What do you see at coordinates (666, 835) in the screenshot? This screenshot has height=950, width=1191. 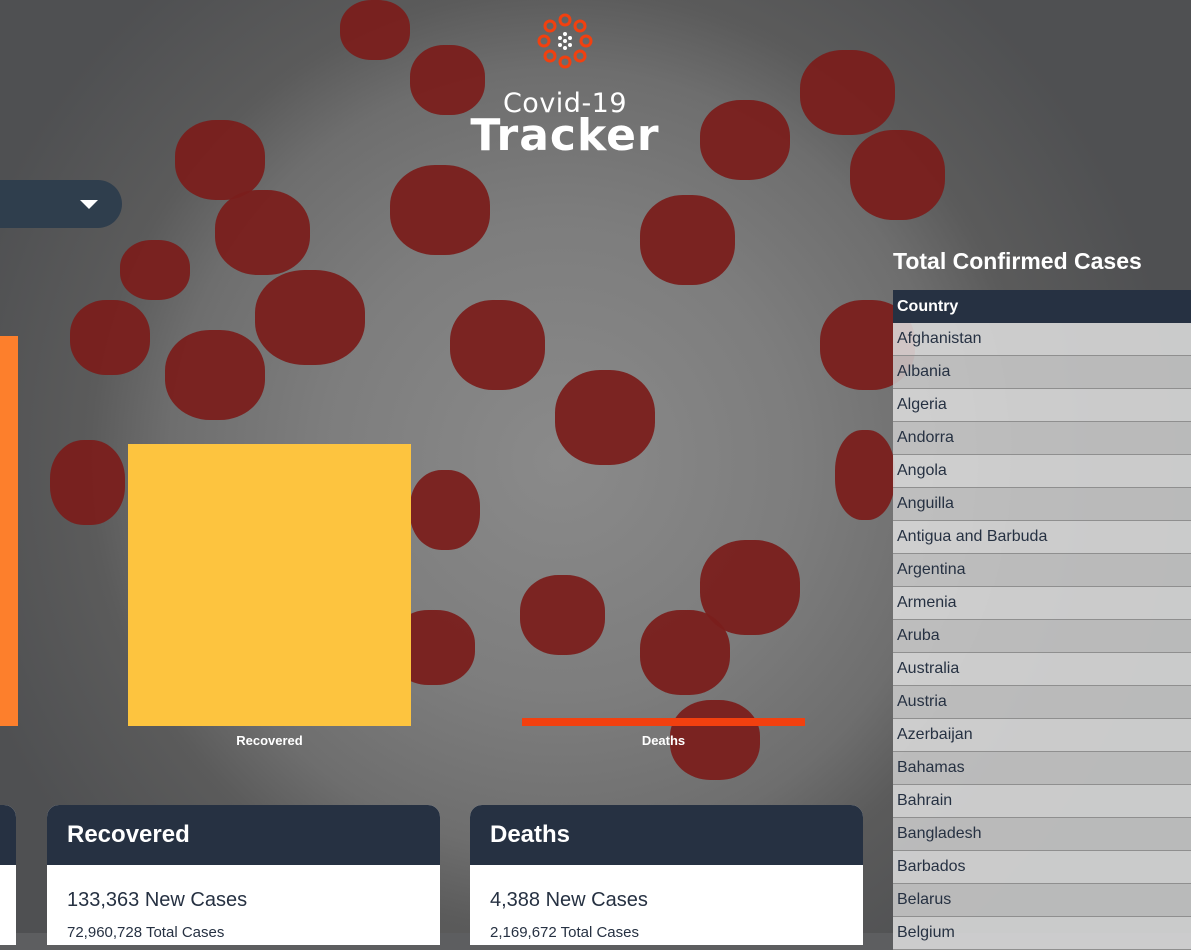 I see `deaths-card-title: Deaths` at bounding box center [666, 835].